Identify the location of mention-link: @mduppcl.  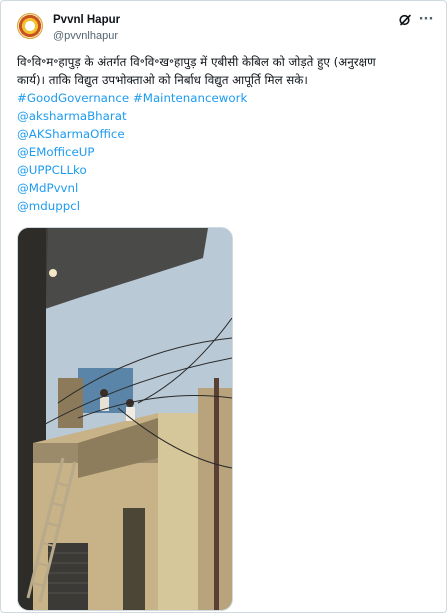
(227, 206).